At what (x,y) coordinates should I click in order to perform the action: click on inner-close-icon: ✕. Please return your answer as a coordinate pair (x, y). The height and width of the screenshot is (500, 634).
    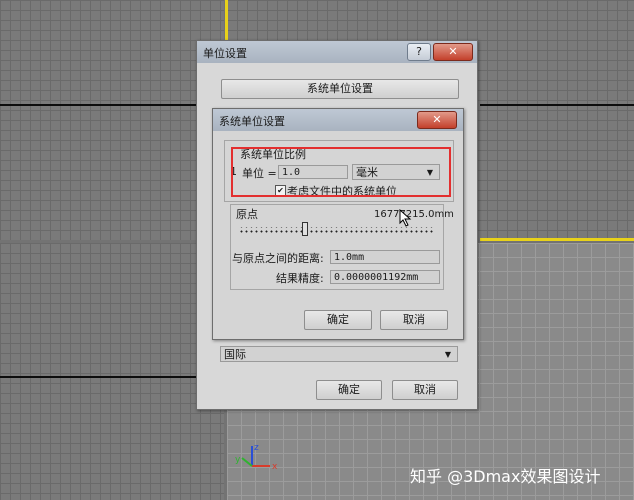
    Looking at the image, I should click on (437, 120).